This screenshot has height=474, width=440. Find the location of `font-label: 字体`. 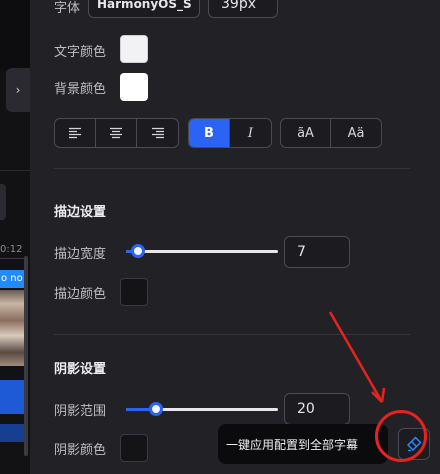

font-label: 字体 is located at coordinates (67, 8).